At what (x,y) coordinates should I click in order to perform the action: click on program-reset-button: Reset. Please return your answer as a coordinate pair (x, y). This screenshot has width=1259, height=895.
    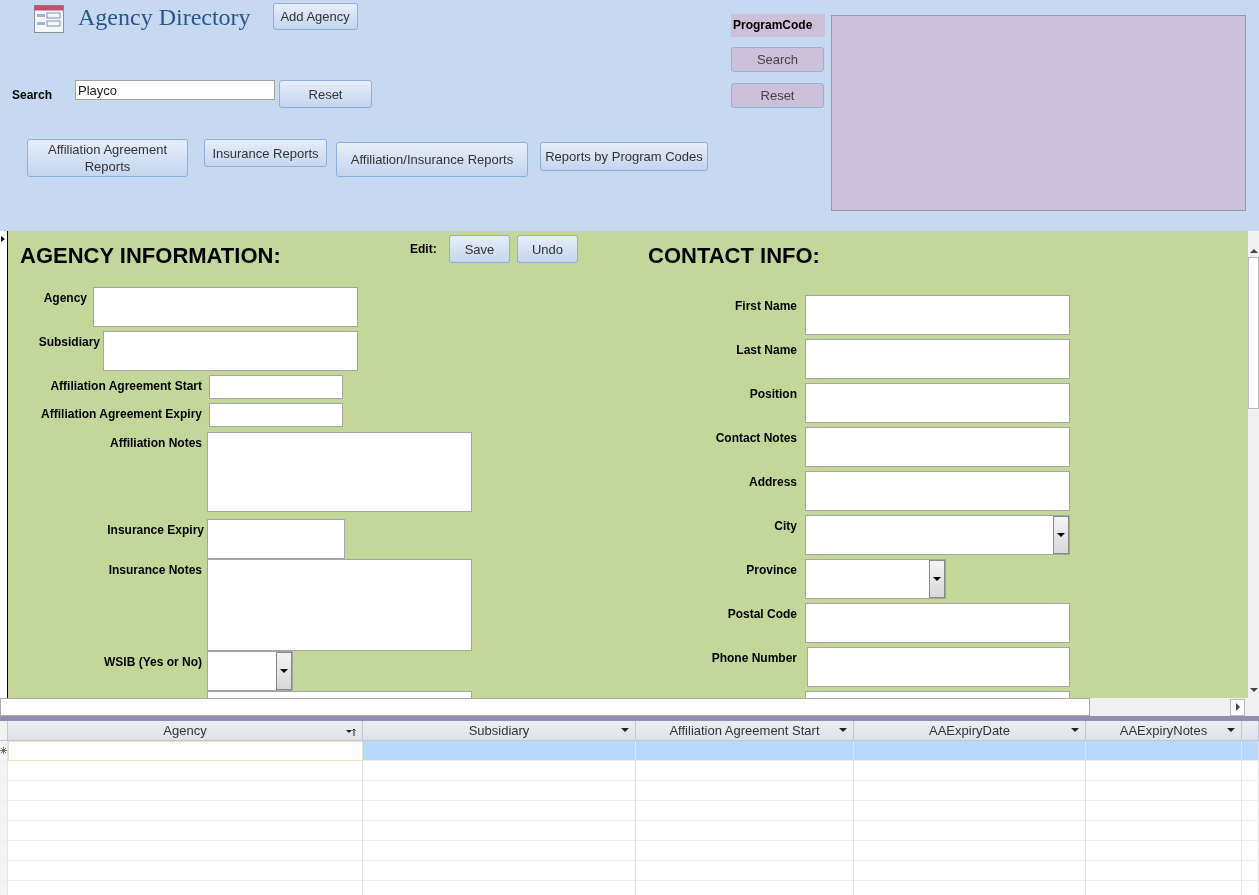
    Looking at the image, I should click on (777, 95).